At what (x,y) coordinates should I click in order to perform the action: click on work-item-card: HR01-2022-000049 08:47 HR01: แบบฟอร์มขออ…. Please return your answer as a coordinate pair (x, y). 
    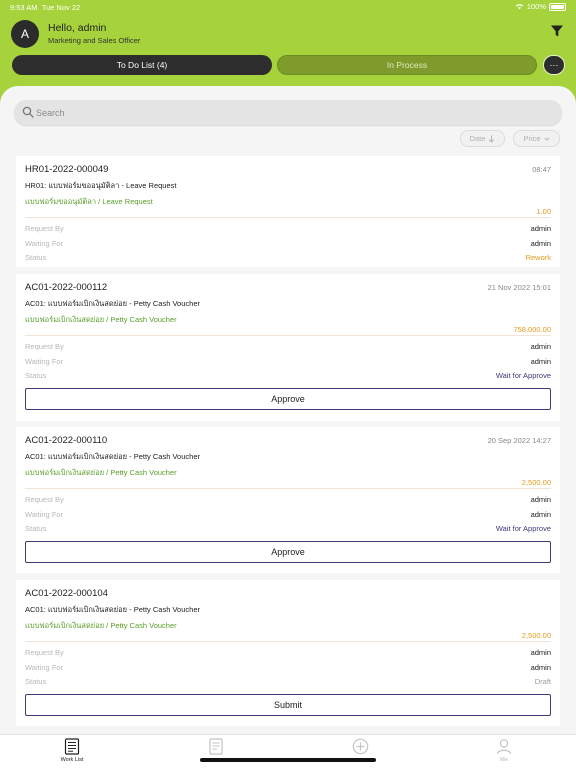
    Looking at the image, I should click on (288, 211).